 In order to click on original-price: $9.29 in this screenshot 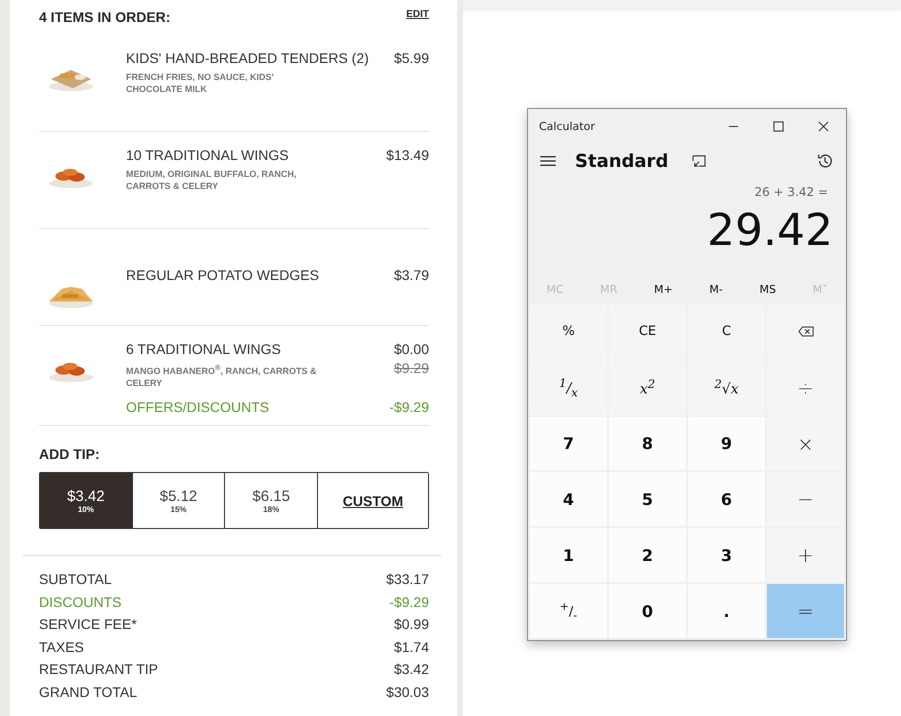, I will do `click(411, 368)`.